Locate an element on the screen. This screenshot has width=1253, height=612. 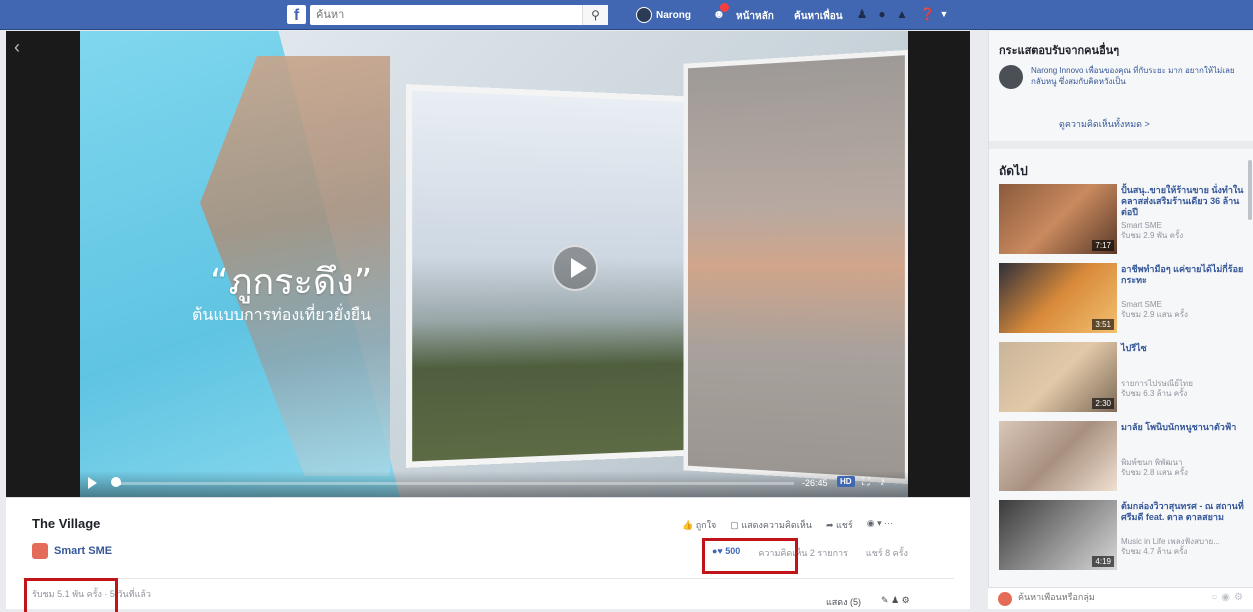
video-thumbnail: 4:19 is located at coordinates (1058, 535).